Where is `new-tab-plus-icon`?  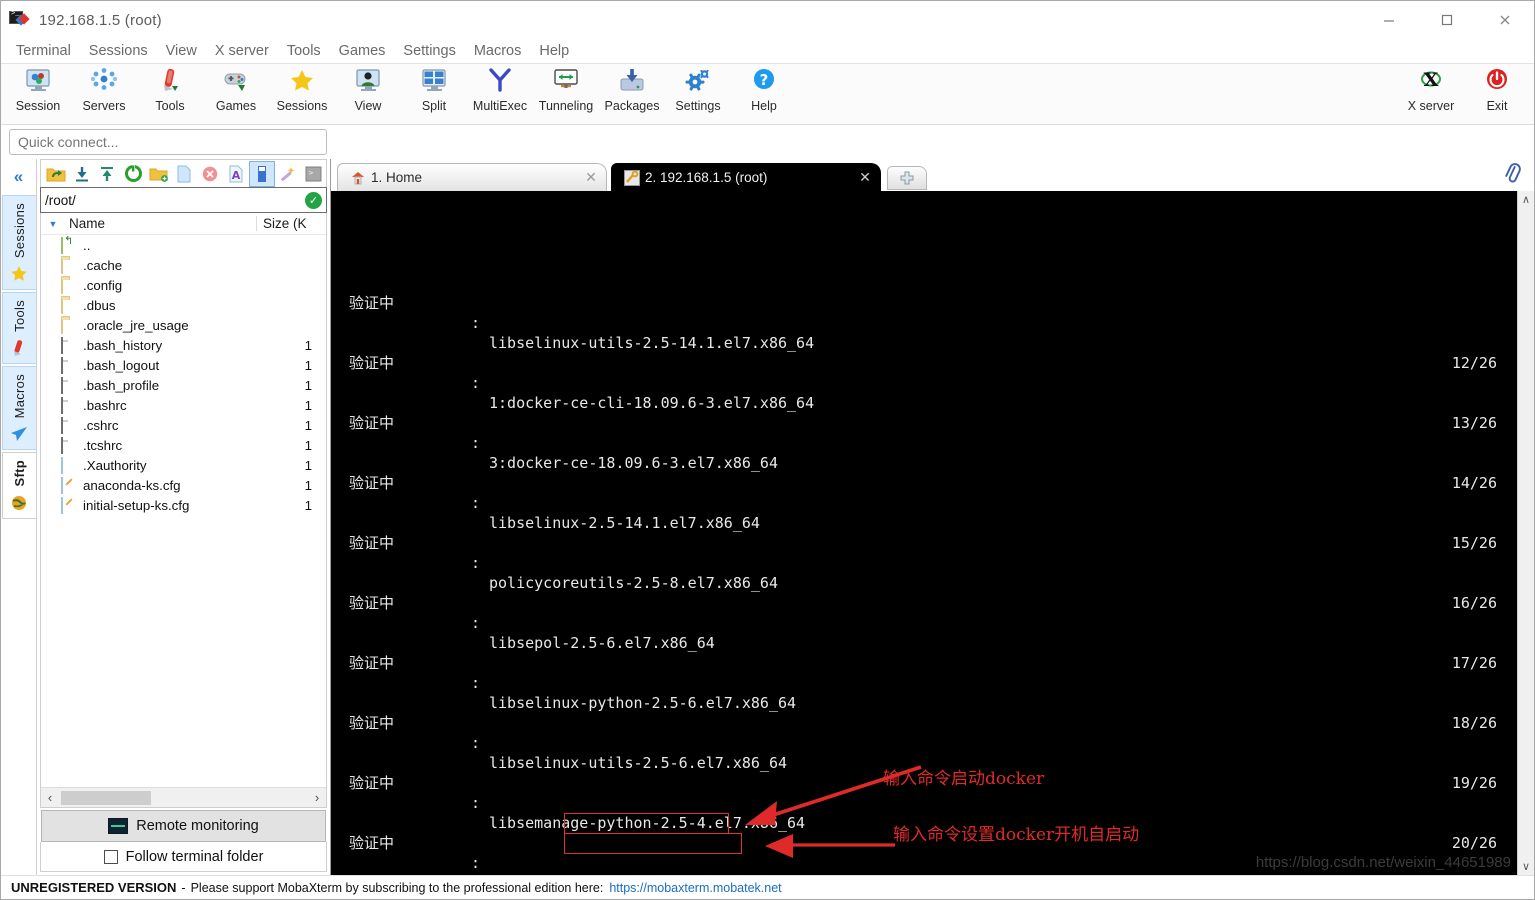 new-tab-plus-icon is located at coordinates (907, 178).